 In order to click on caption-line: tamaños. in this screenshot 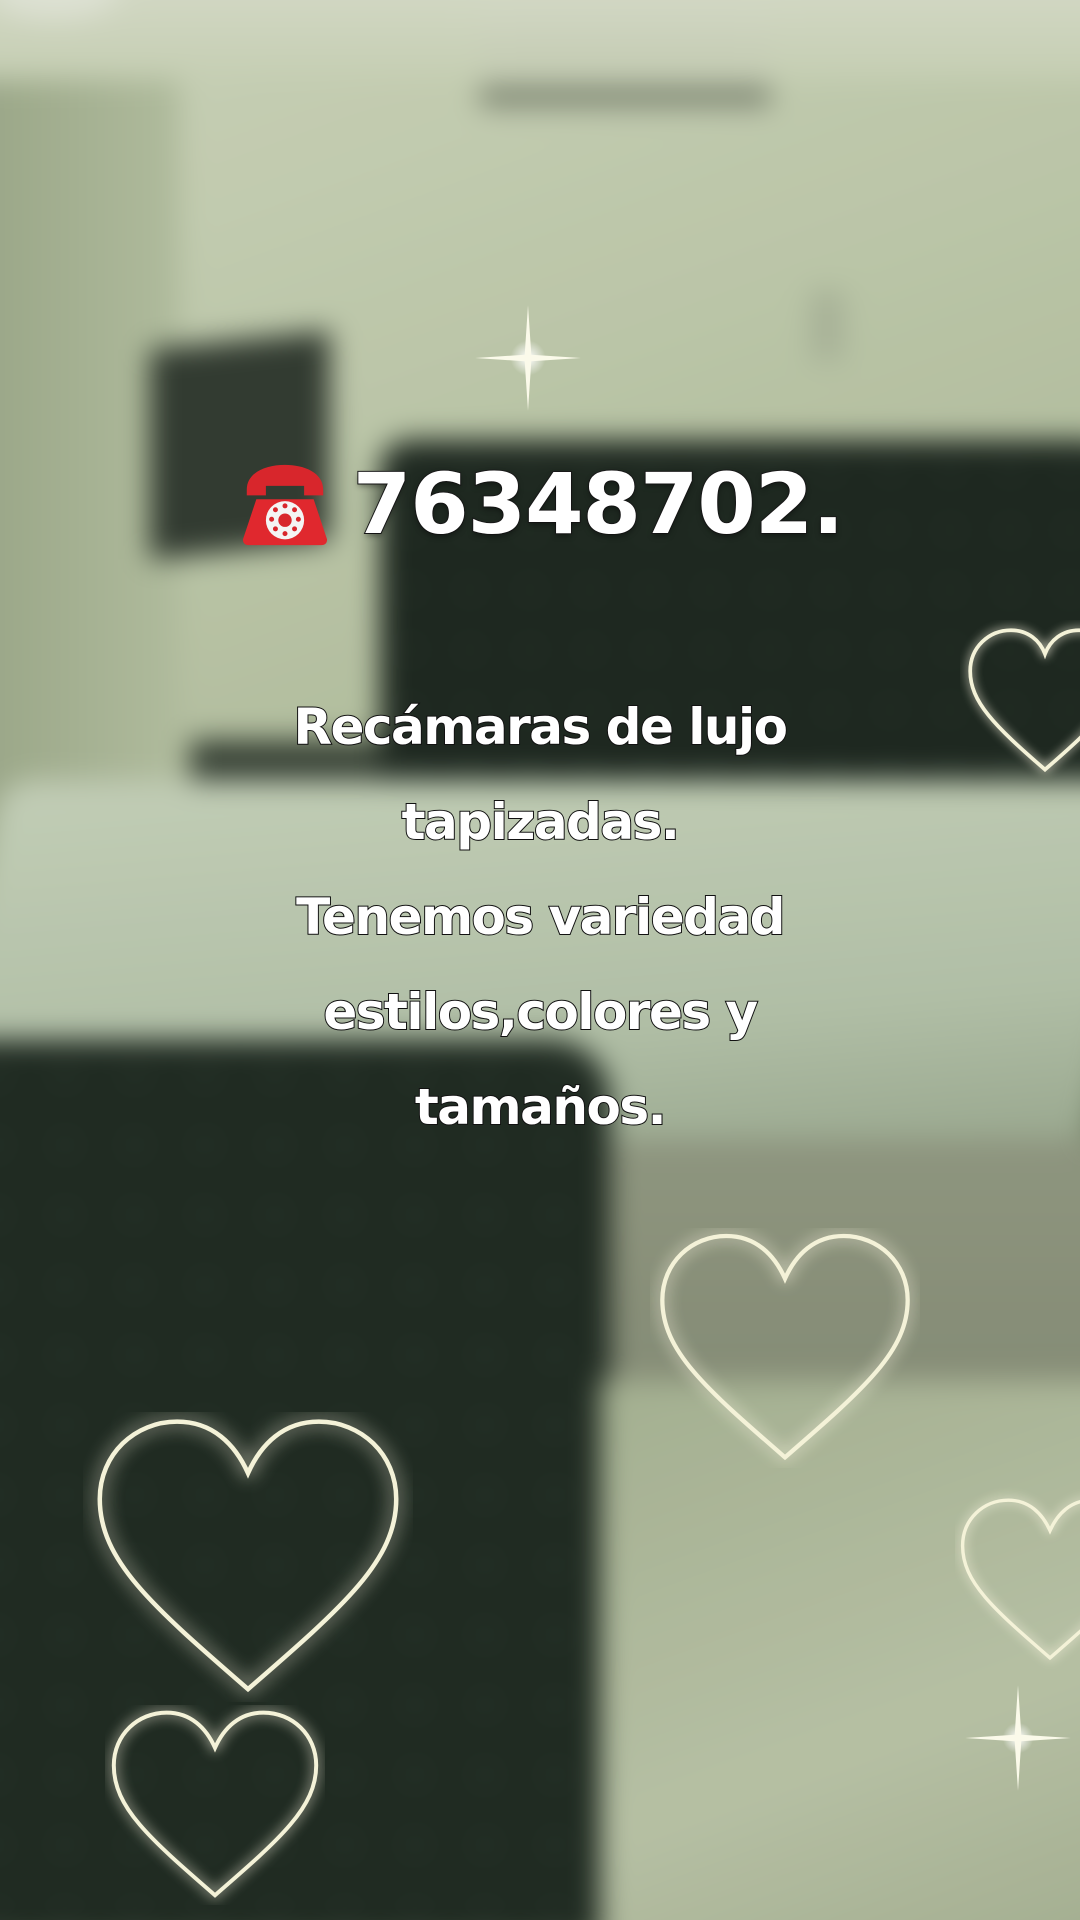, I will do `click(541, 1107)`.